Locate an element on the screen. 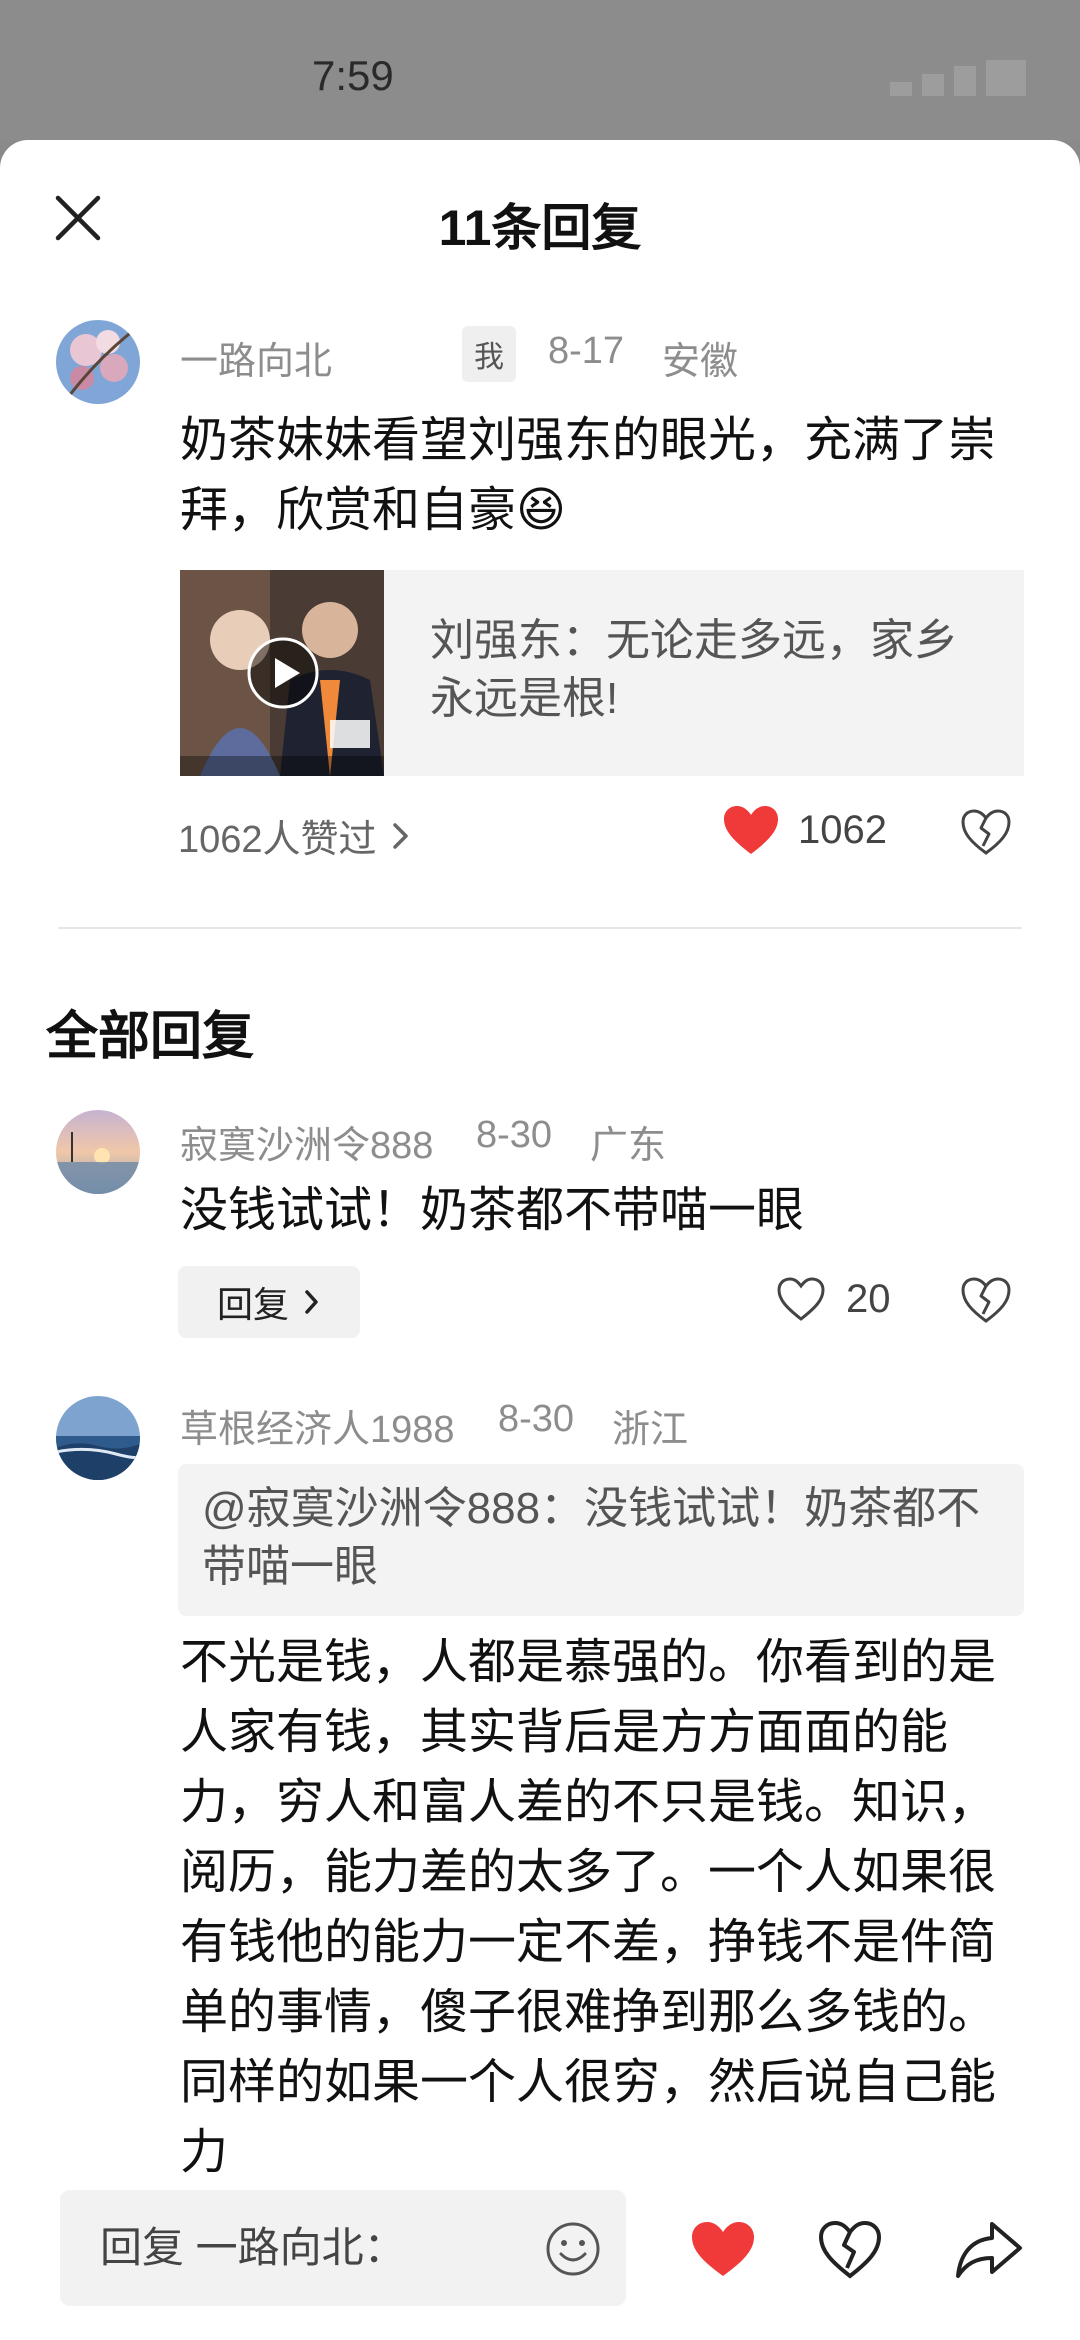 The width and height of the screenshot is (1080, 2340). heart-outline-icon is located at coordinates (801, 1299).